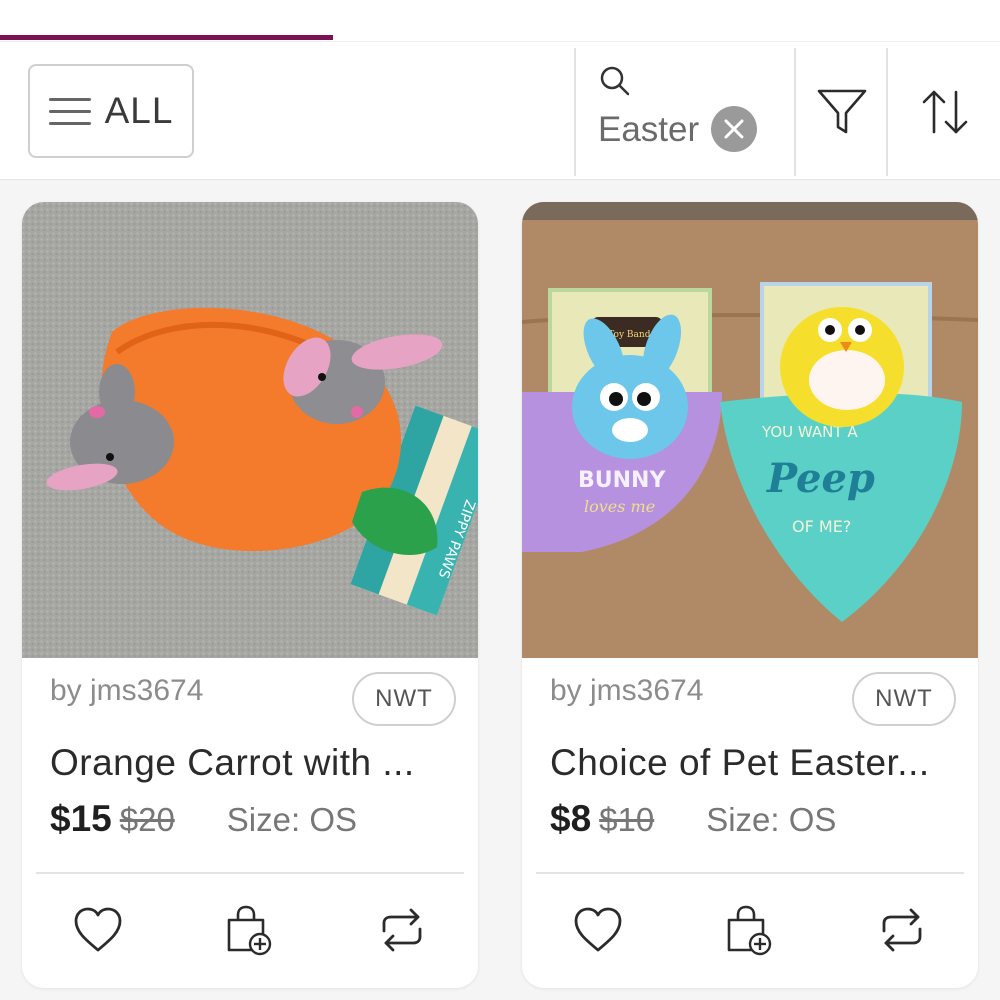  Describe the element at coordinates (571, 818) in the screenshot. I see `price: $8` at that location.